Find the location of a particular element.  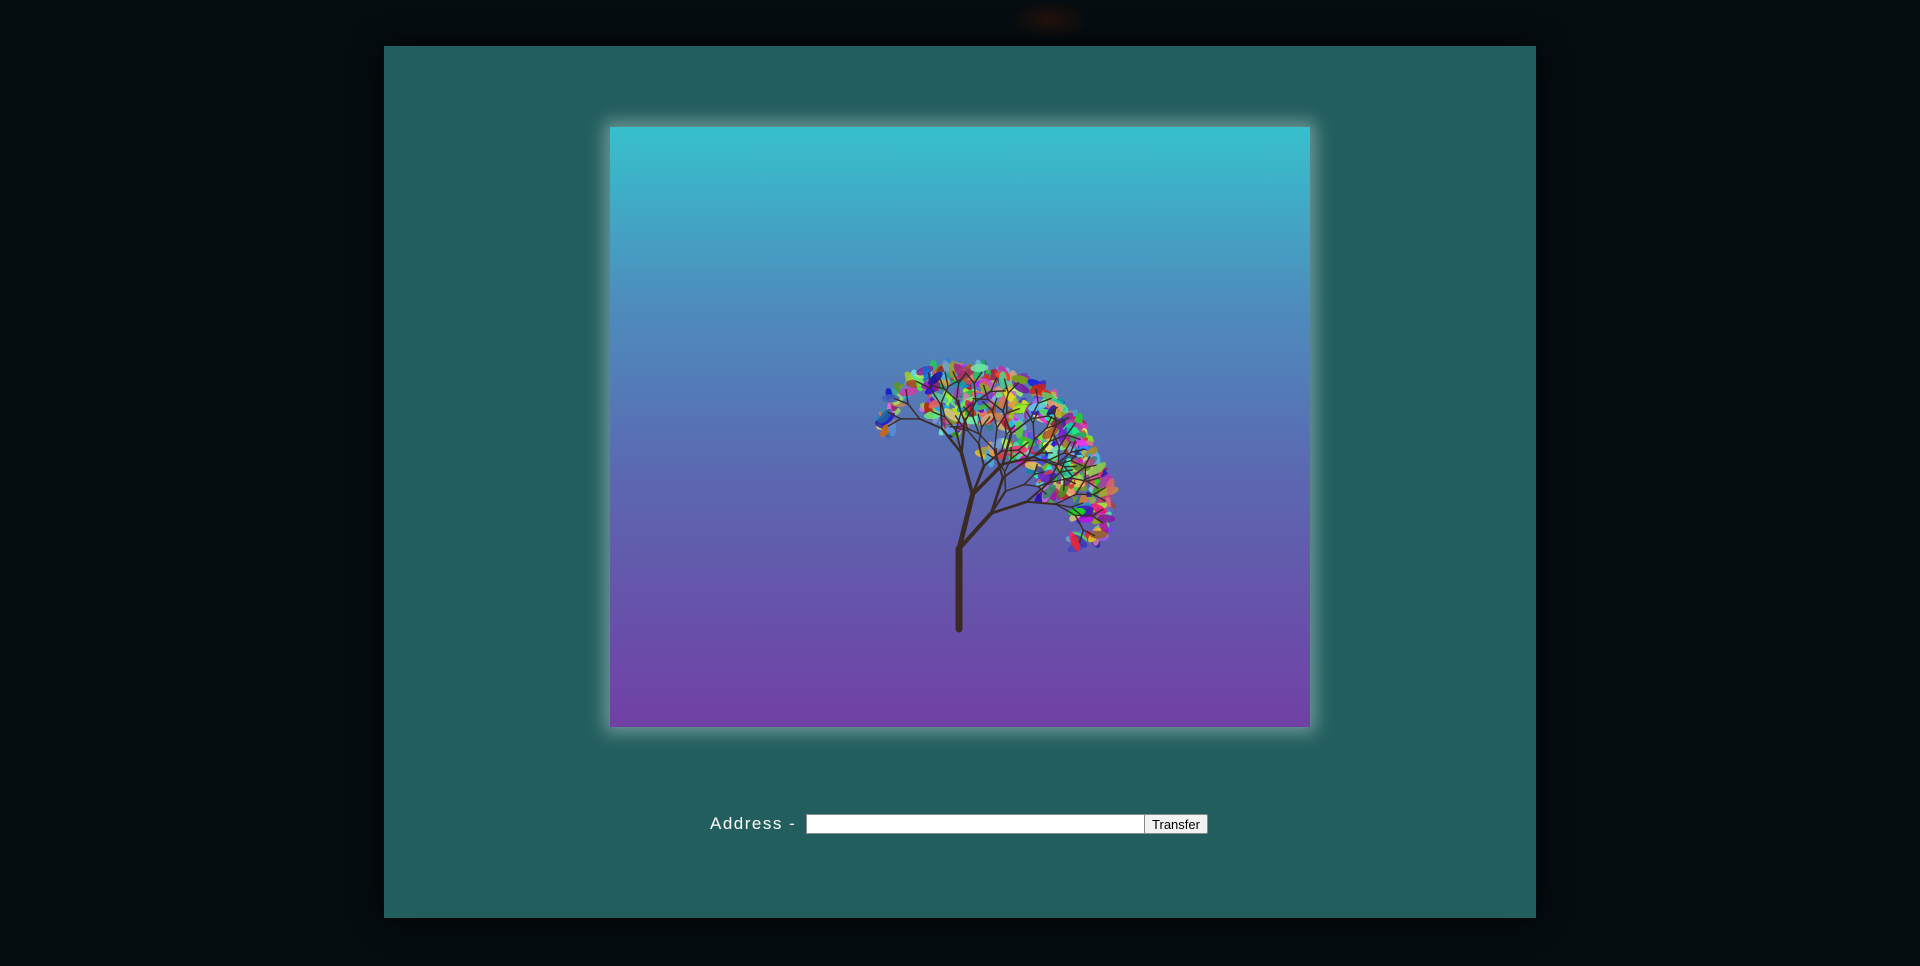

address-label: Address - is located at coordinates (753, 823).